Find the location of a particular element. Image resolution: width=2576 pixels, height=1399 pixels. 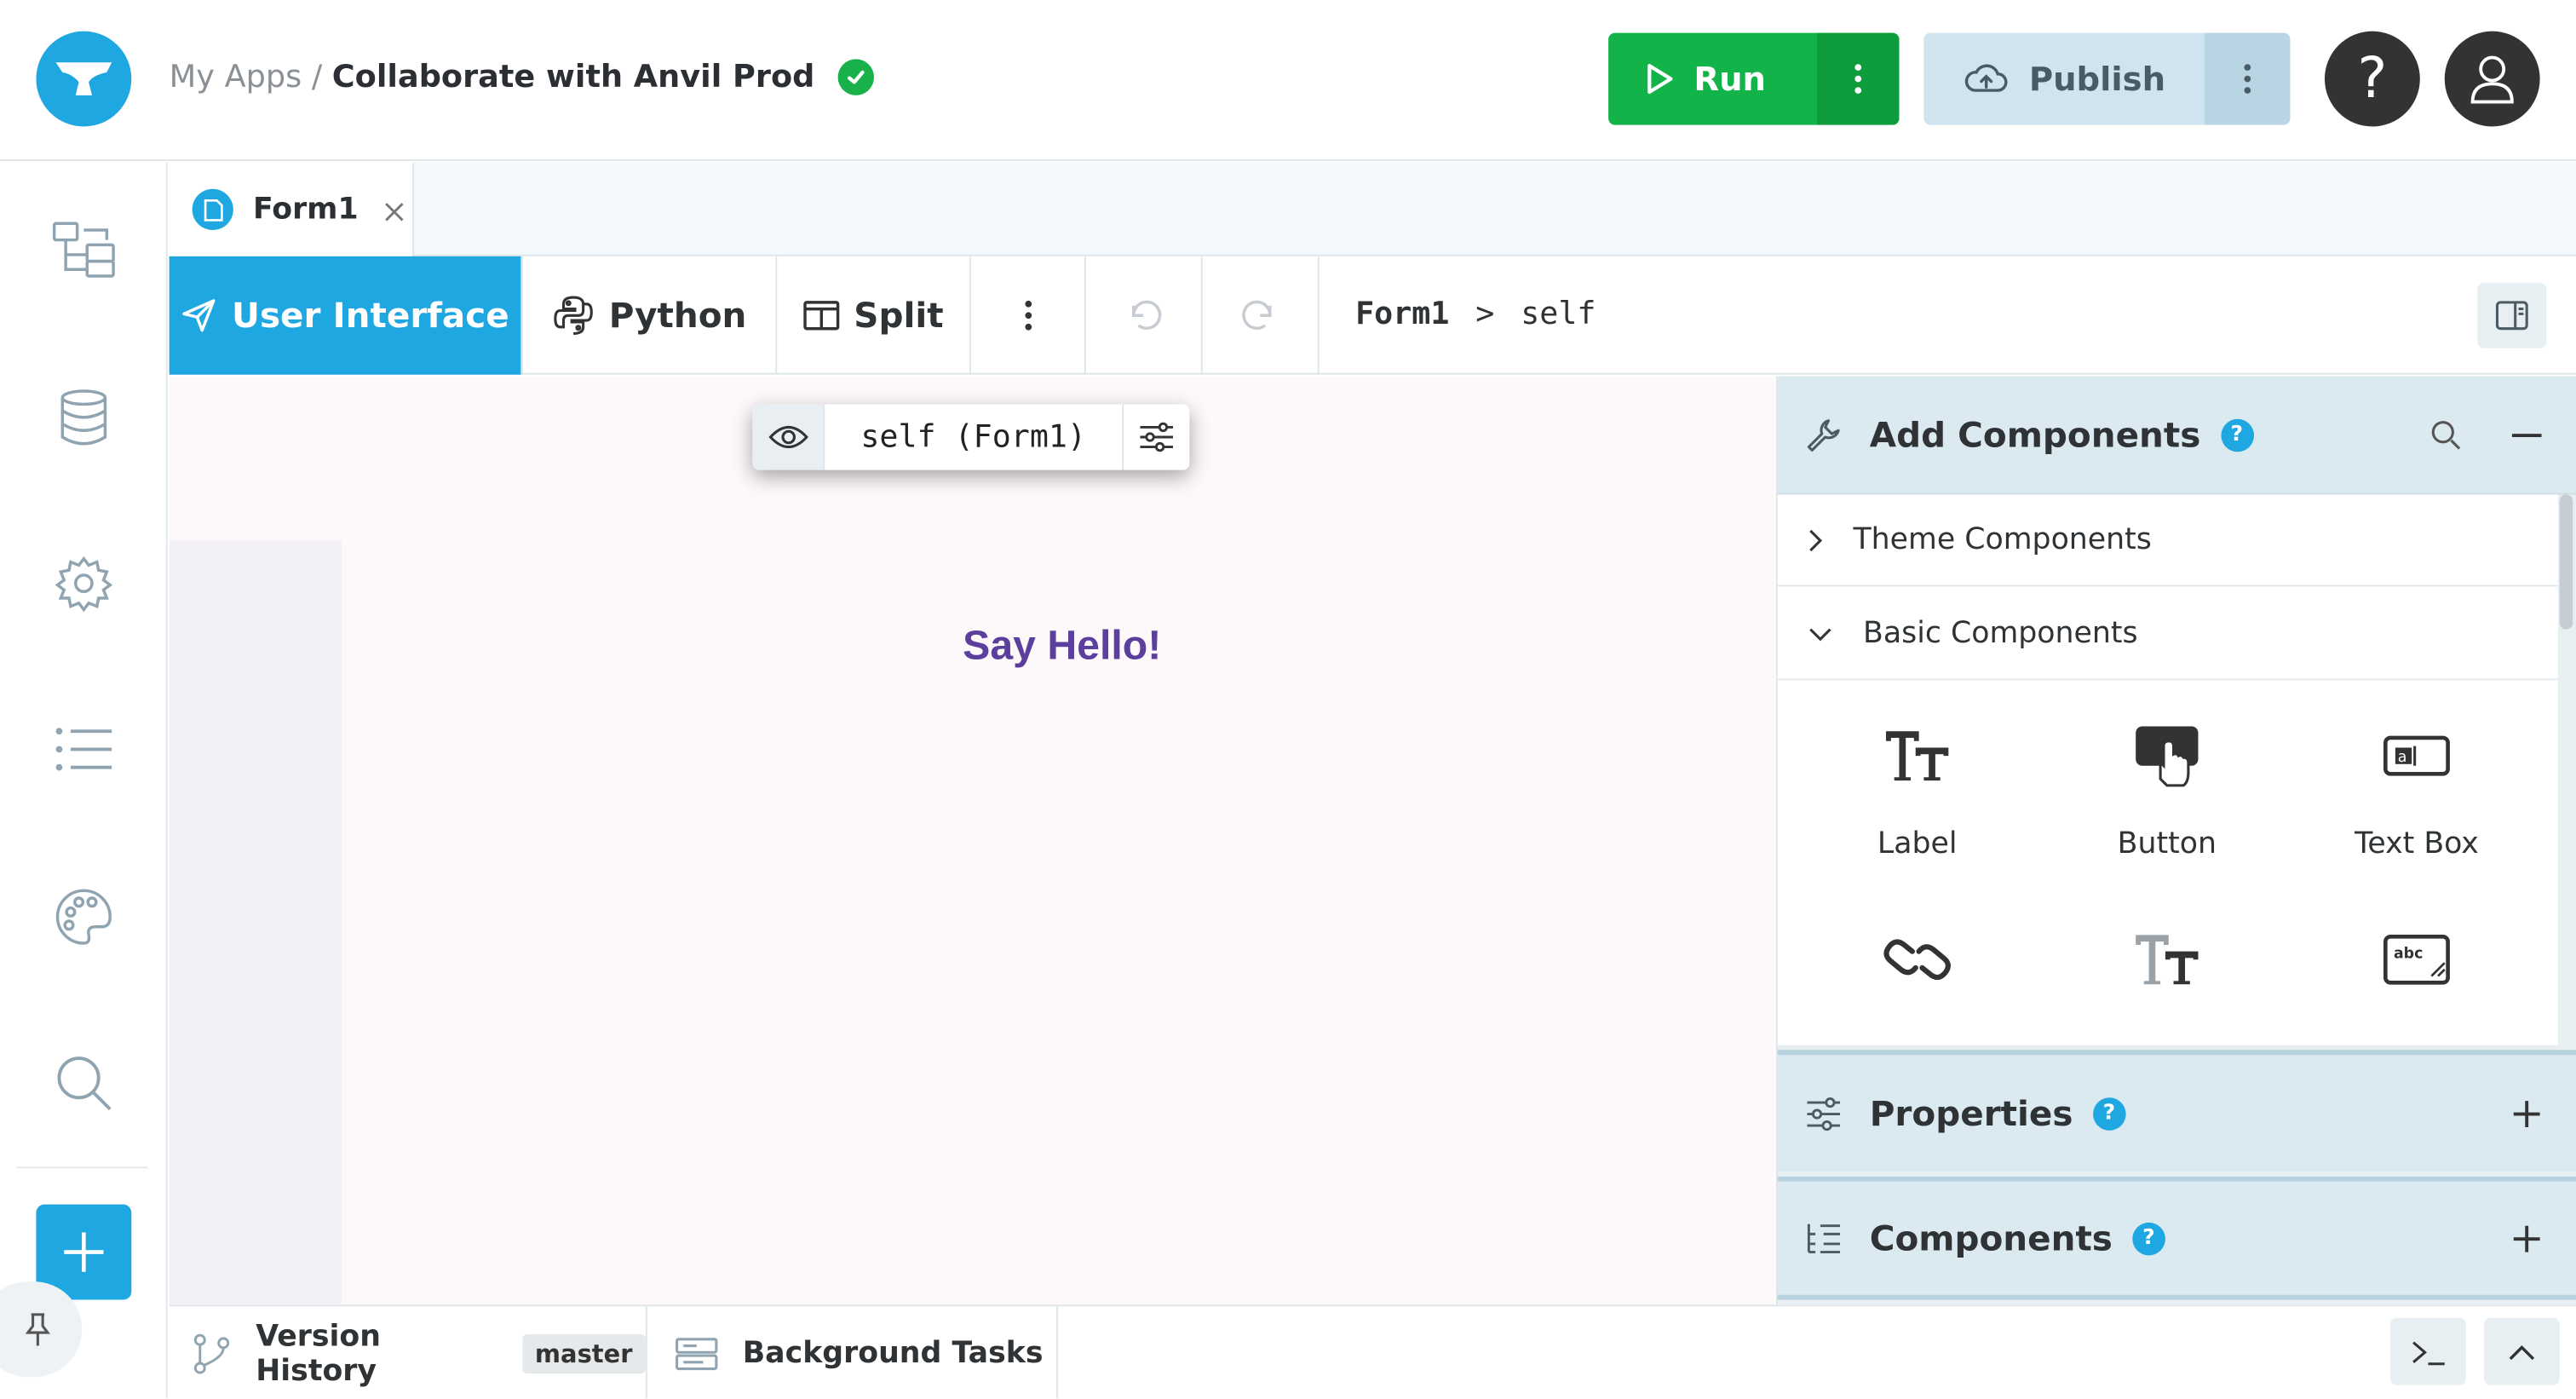

version-history-label: Version History is located at coordinates (319, 1353).